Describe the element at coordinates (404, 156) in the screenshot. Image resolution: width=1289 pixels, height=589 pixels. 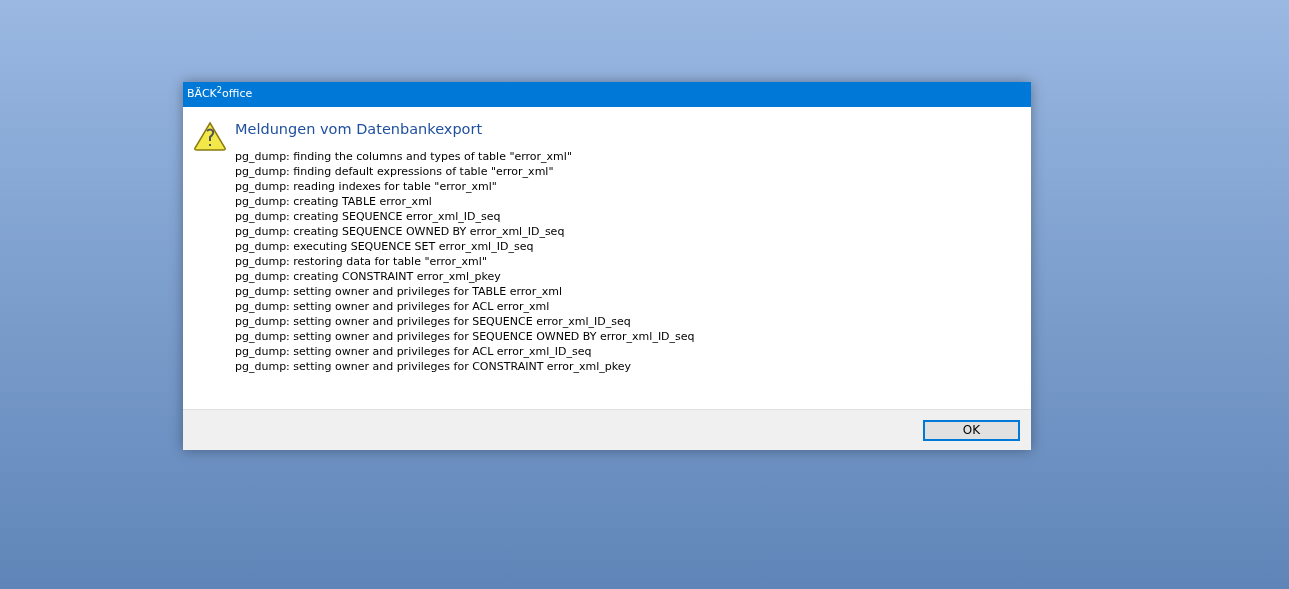
I see `log-line: pg_dump: finding the columns and types of table "error_xml"` at that location.